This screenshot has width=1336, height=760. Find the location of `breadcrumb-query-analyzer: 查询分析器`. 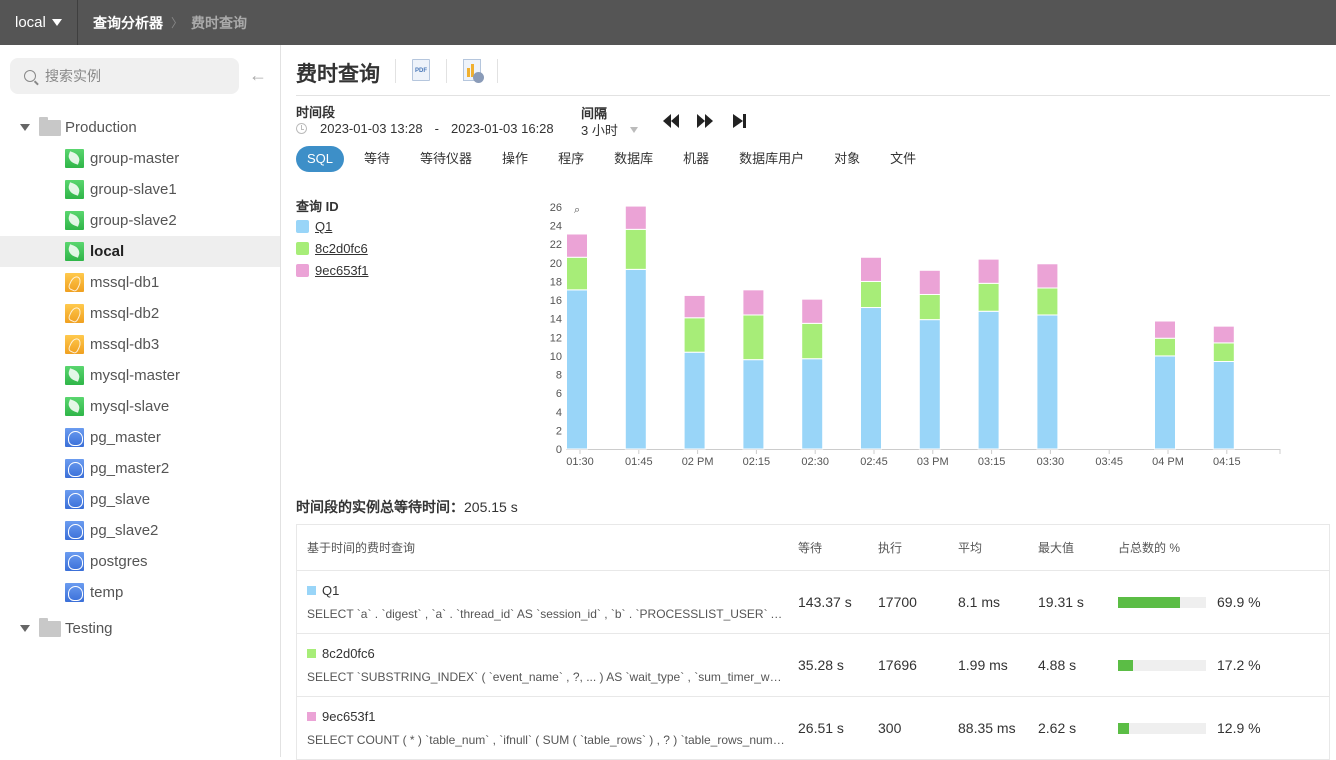

breadcrumb-query-analyzer: 查询分析器 is located at coordinates (128, 23).